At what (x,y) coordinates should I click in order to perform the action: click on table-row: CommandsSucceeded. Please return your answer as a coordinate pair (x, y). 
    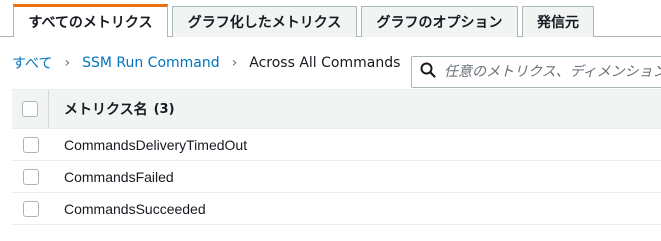
    Looking at the image, I should click on (336, 209).